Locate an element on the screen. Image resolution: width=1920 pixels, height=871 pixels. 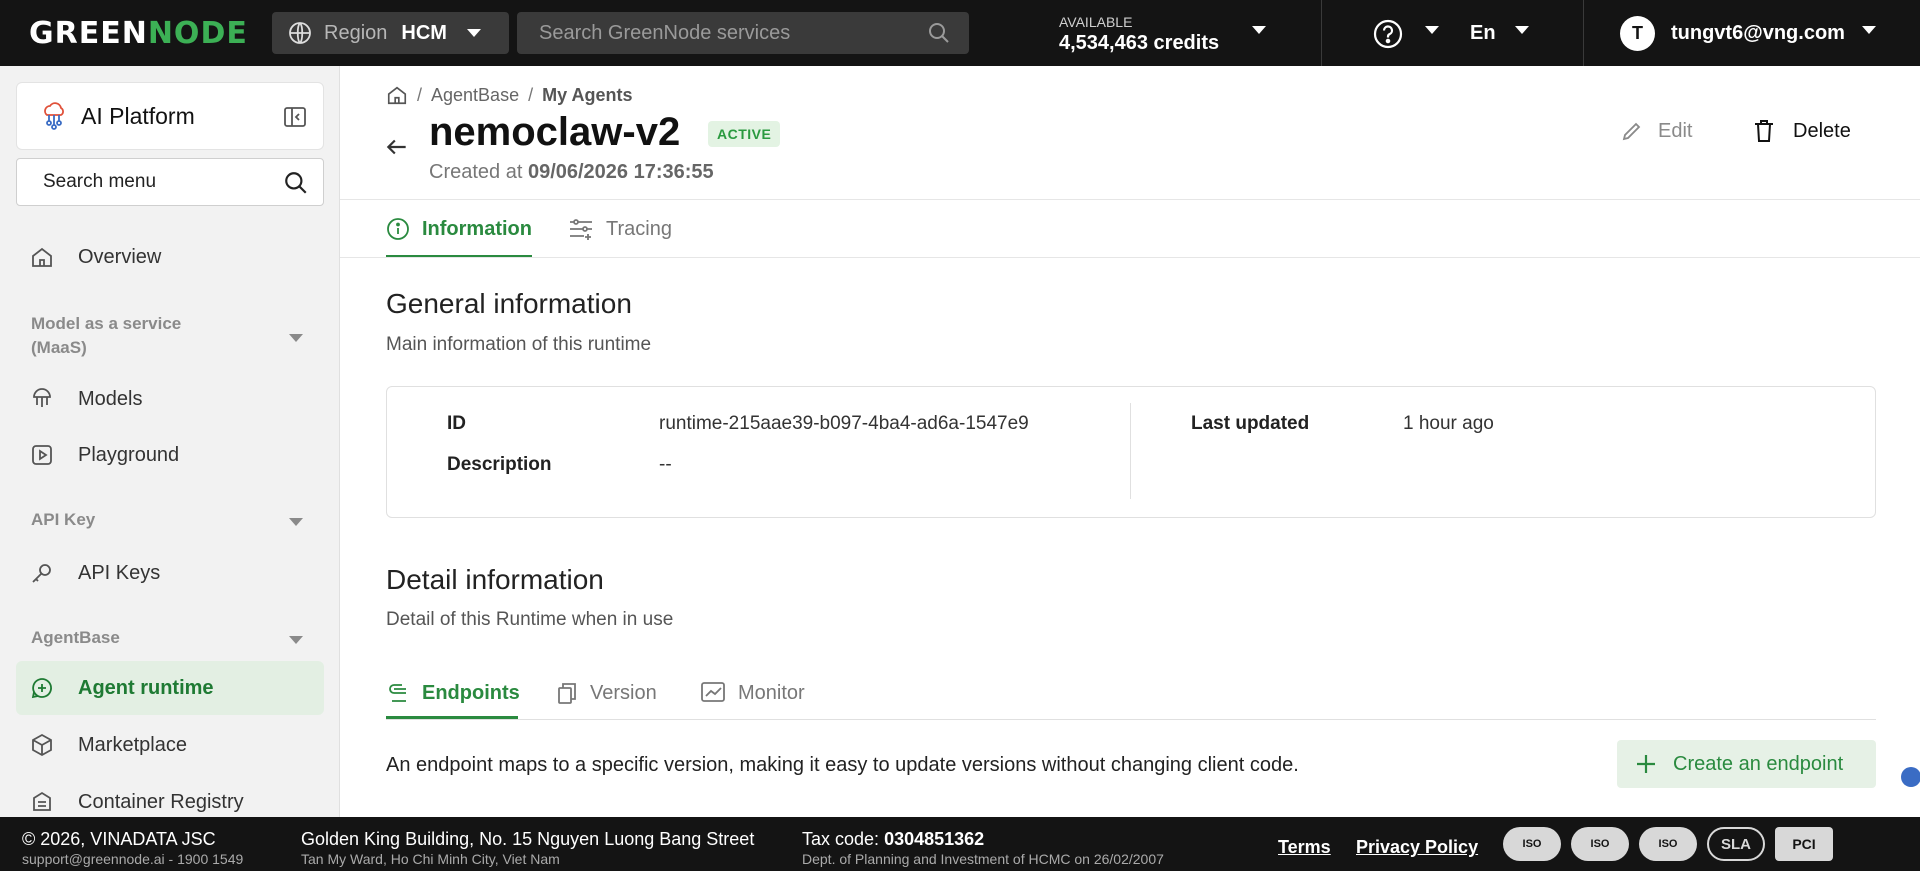
services-search-input: Search GreenNode services is located at coordinates (743, 33).